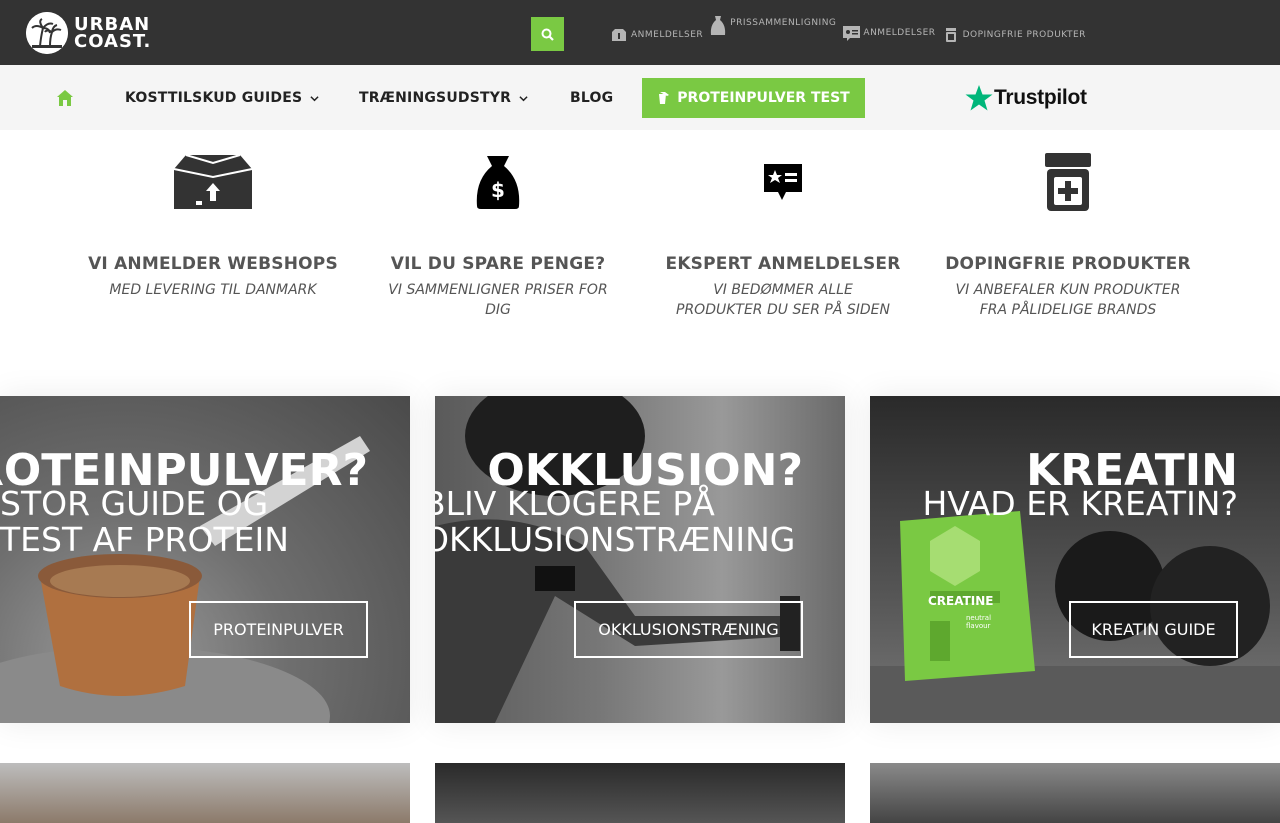 The width and height of the screenshot is (1280, 823). What do you see at coordinates (961, 601) in the screenshot?
I see `product-label: CREATINE` at bounding box center [961, 601].